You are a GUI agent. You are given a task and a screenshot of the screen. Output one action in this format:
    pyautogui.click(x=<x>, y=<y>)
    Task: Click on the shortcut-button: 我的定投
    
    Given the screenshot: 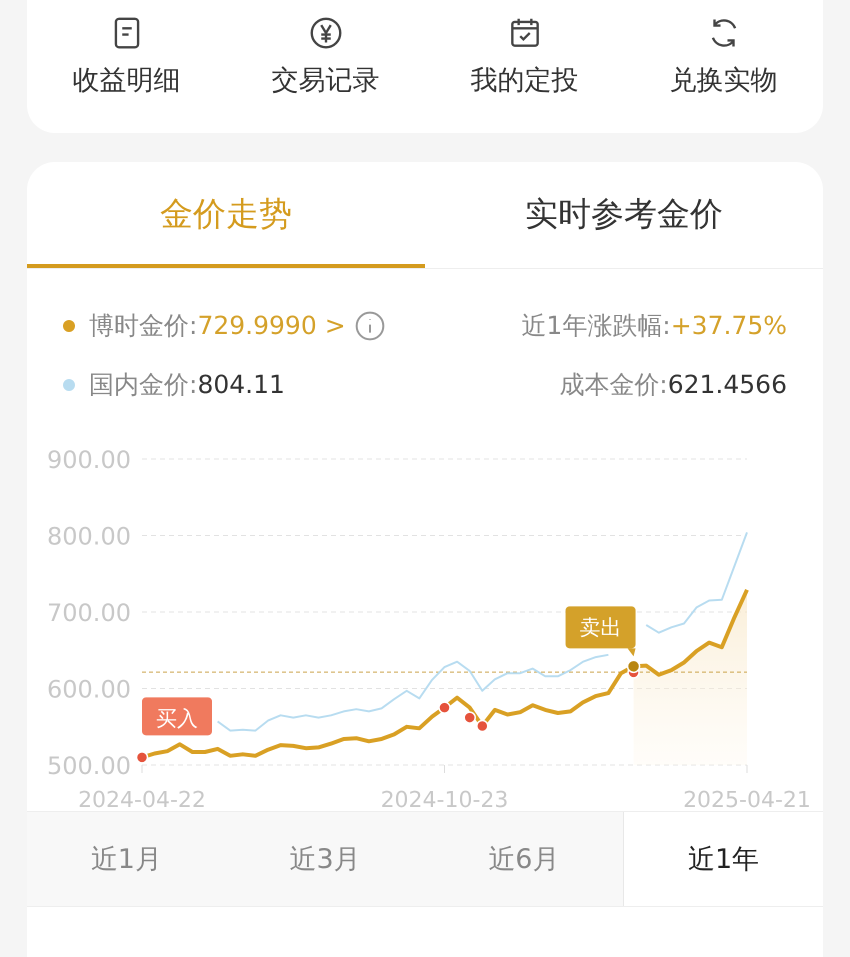 What is the action you would take?
    pyautogui.click(x=524, y=66)
    